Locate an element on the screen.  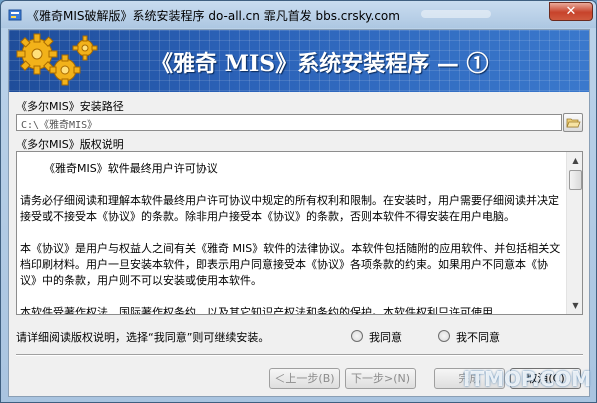
back-button: ＜上一步(B) is located at coordinates (304, 378).